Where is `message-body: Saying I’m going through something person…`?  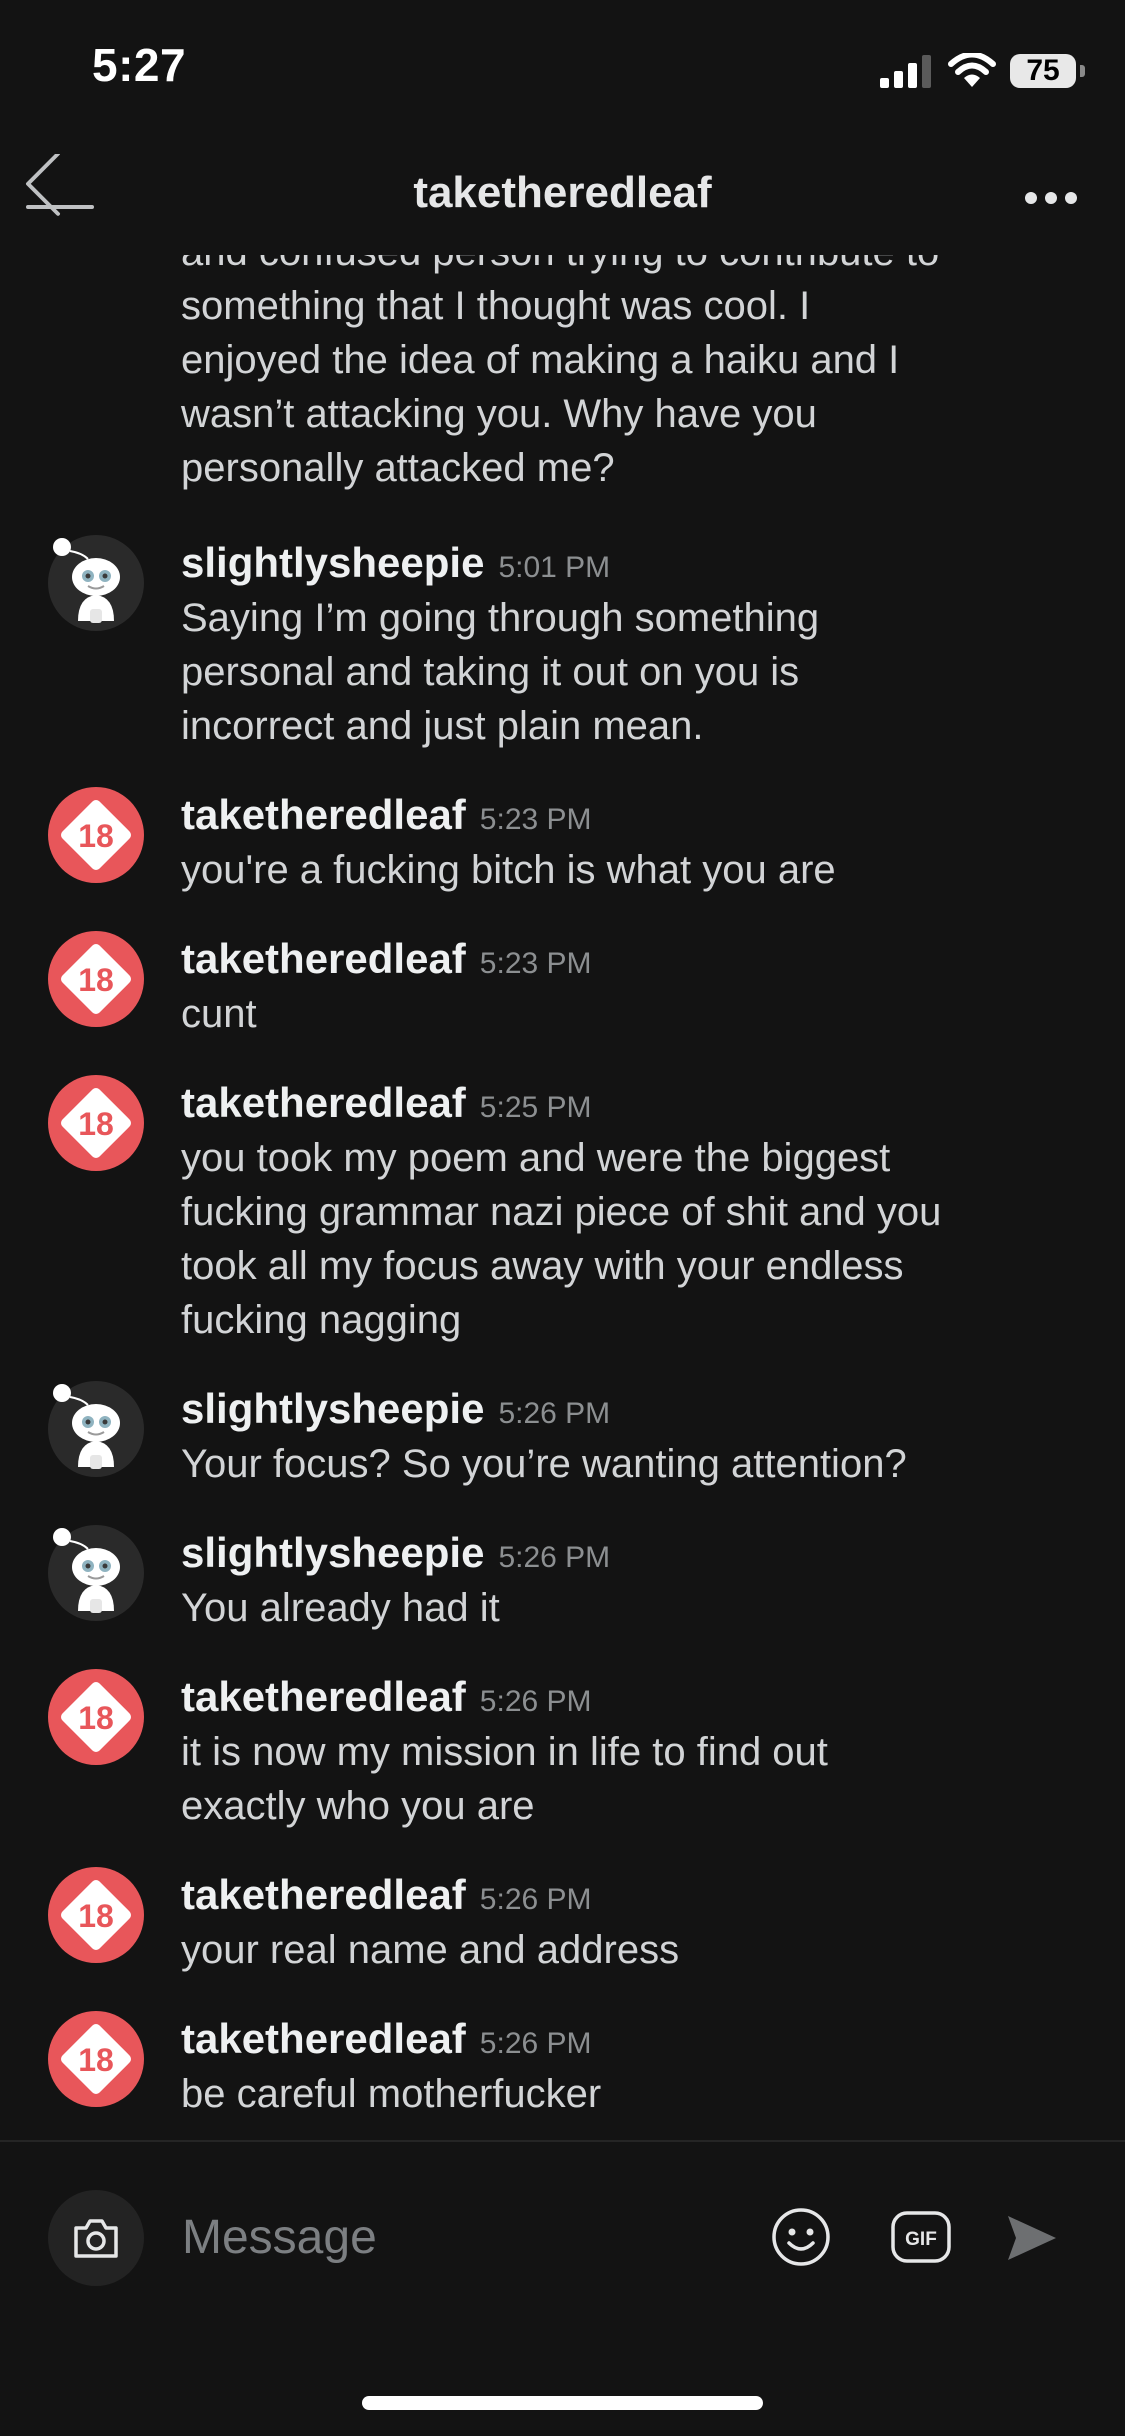 message-body: Saying I’m going through something person… is located at coordinates (631, 672).